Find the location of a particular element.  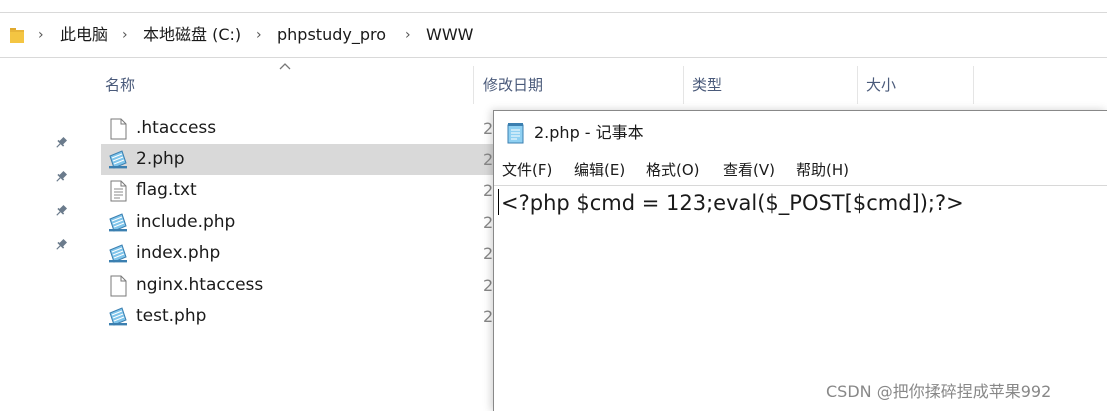

file-row-nginx-htaccess: nginx.htaccess is located at coordinates (297, 285).